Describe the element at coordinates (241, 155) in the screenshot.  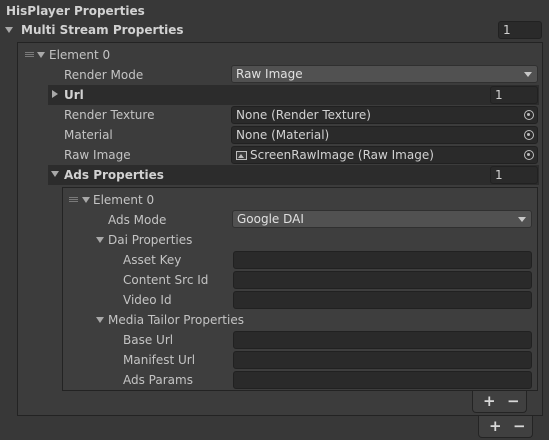
I see `raw-image-icon` at that location.